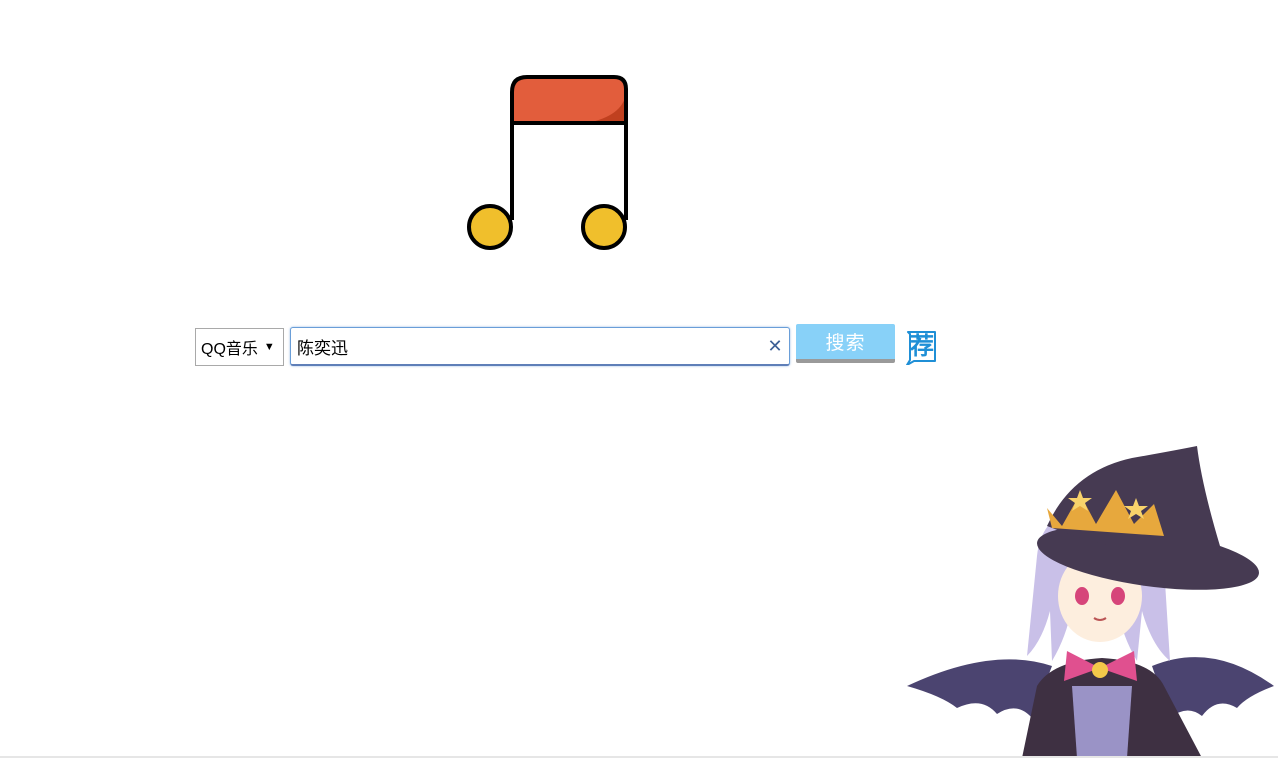 This screenshot has width=1278, height=763. What do you see at coordinates (527, 346) in the screenshot?
I see `search-input` at bounding box center [527, 346].